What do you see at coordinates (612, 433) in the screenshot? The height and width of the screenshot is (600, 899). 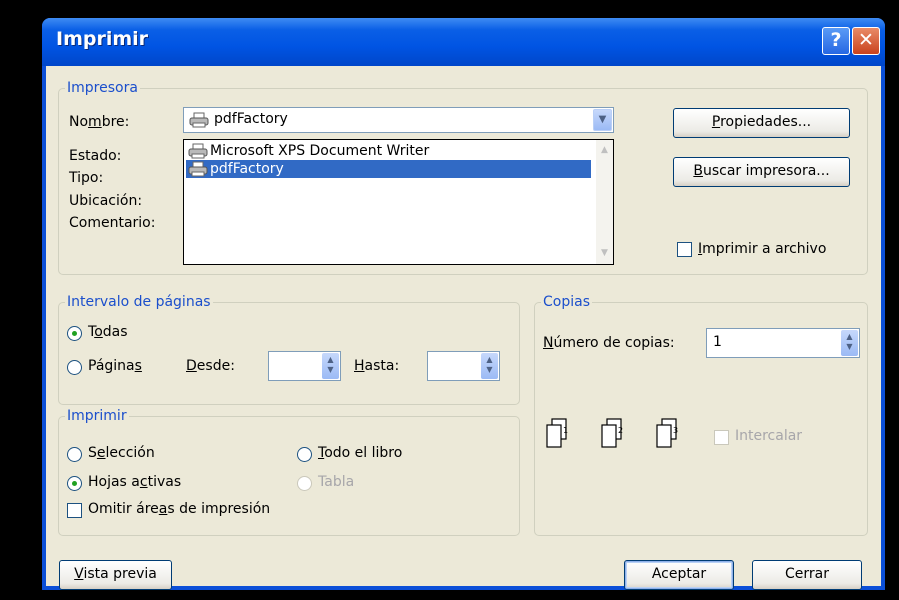 I see `collate-pages-icon: 1 2 3` at bounding box center [612, 433].